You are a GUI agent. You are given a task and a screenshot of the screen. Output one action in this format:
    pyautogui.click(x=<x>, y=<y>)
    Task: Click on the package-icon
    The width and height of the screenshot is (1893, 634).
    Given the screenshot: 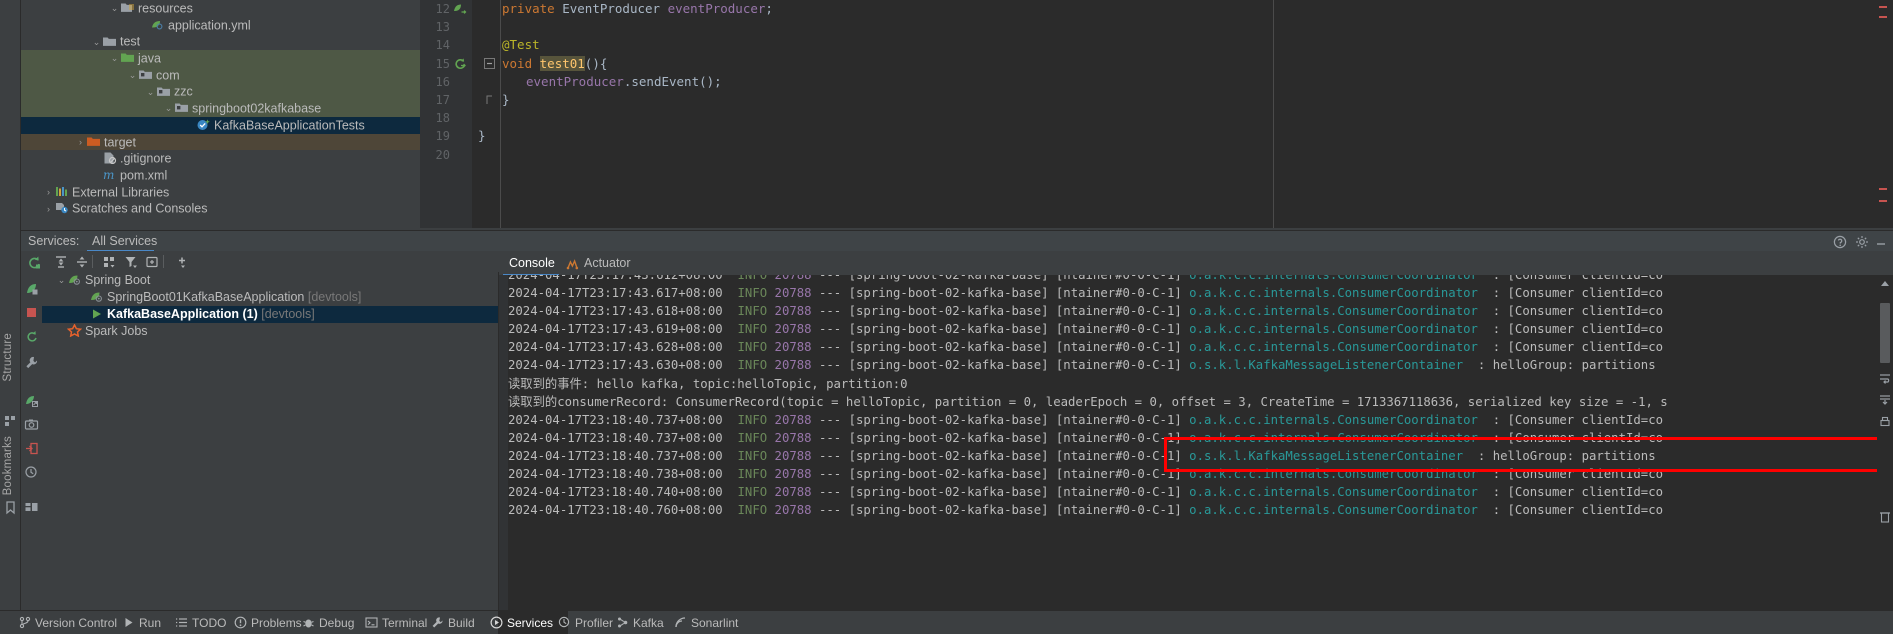 What is the action you would take?
    pyautogui.click(x=181, y=107)
    